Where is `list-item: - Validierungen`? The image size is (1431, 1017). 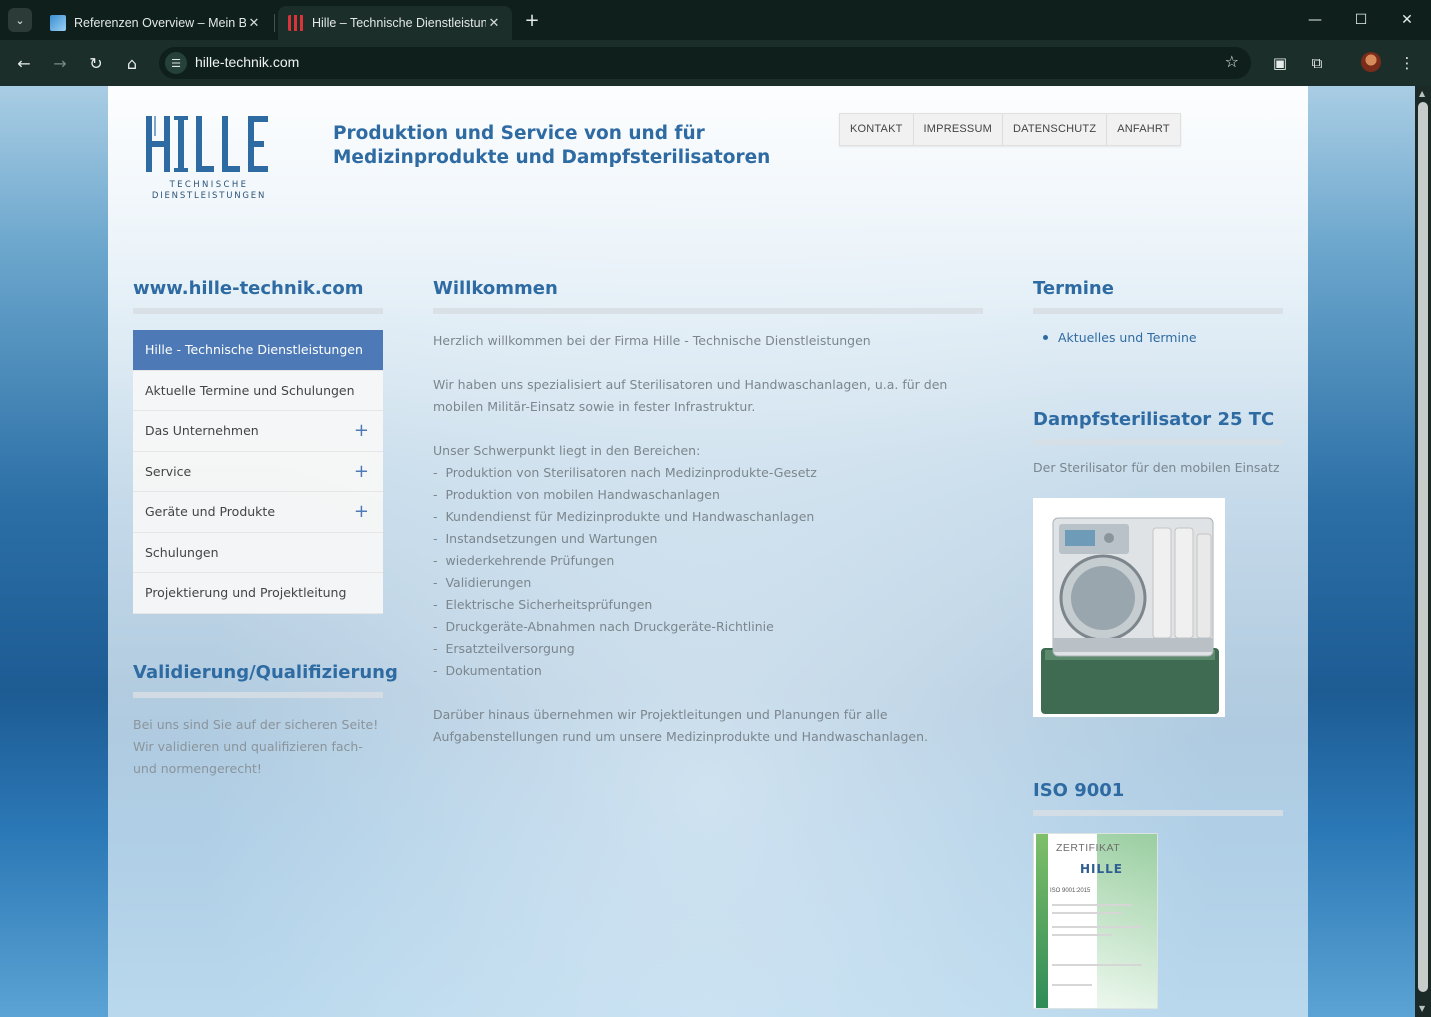
list-item: - Validierungen is located at coordinates (482, 582).